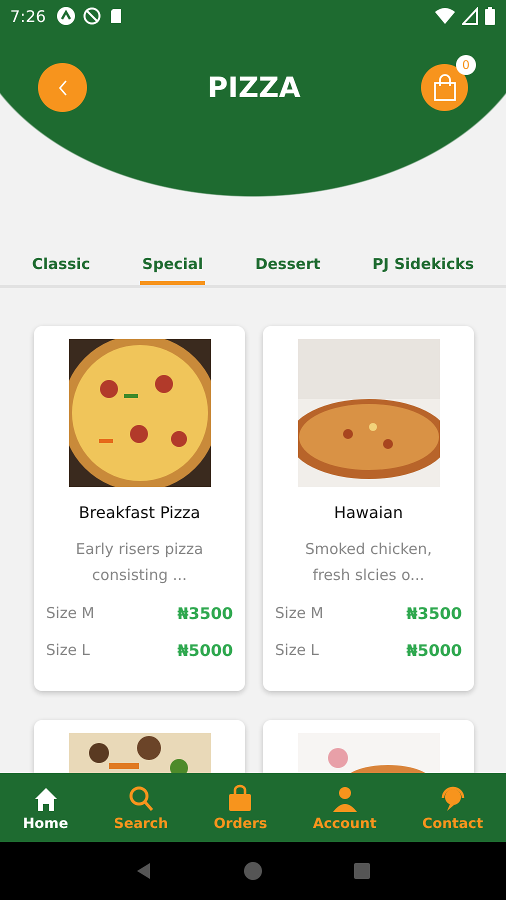 This screenshot has width=506, height=900. What do you see at coordinates (139, 512) in the screenshot?
I see `product-name: Breakfast Pizza` at bounding box center [139, 512].